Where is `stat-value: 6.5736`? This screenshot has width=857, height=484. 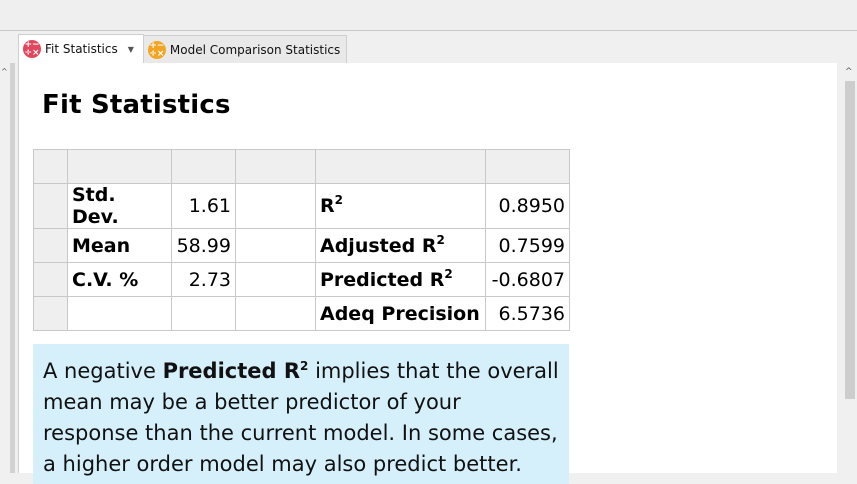
stat-value: 6.5736 is located at coordinates (527, 313).